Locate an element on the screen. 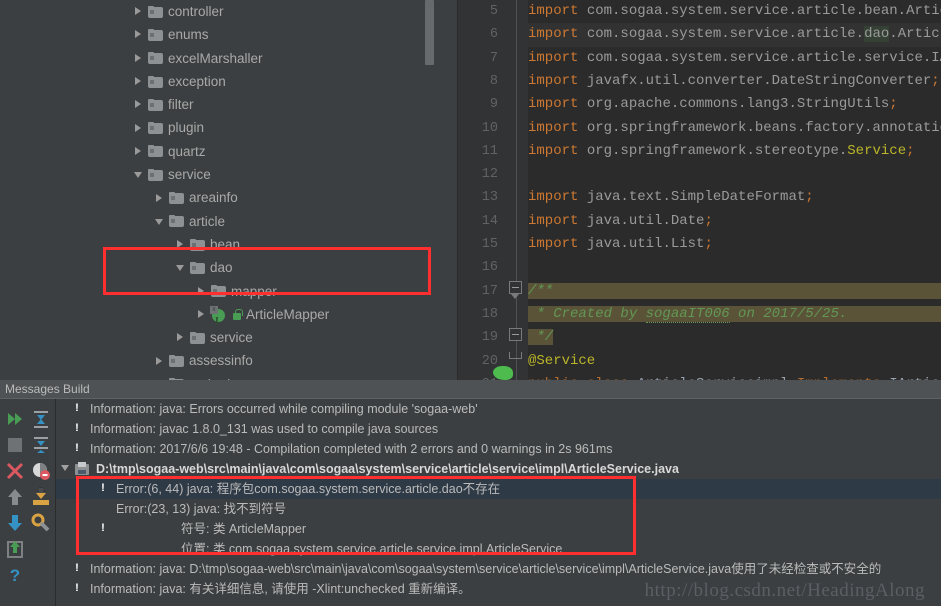 This screenshot has width=941, height=606. tree-item-label: mapper is located at coordinates (254, 291).